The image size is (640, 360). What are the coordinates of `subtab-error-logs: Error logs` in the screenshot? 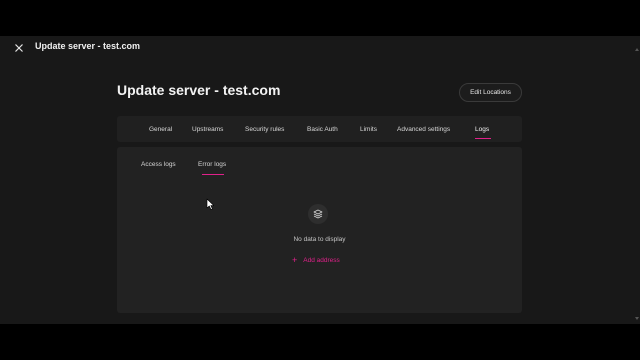 It's located at (212, 164).